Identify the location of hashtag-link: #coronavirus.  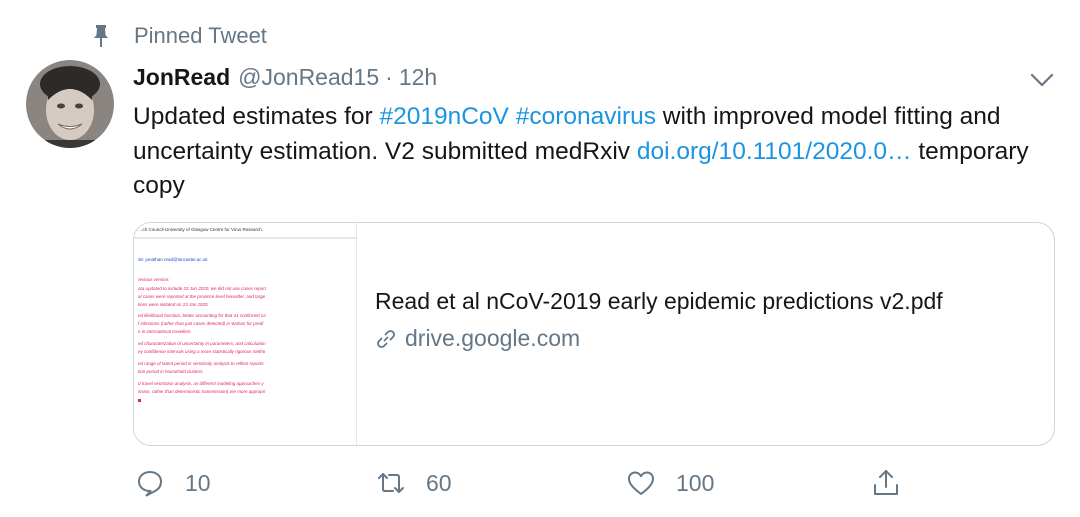
(586, 116).